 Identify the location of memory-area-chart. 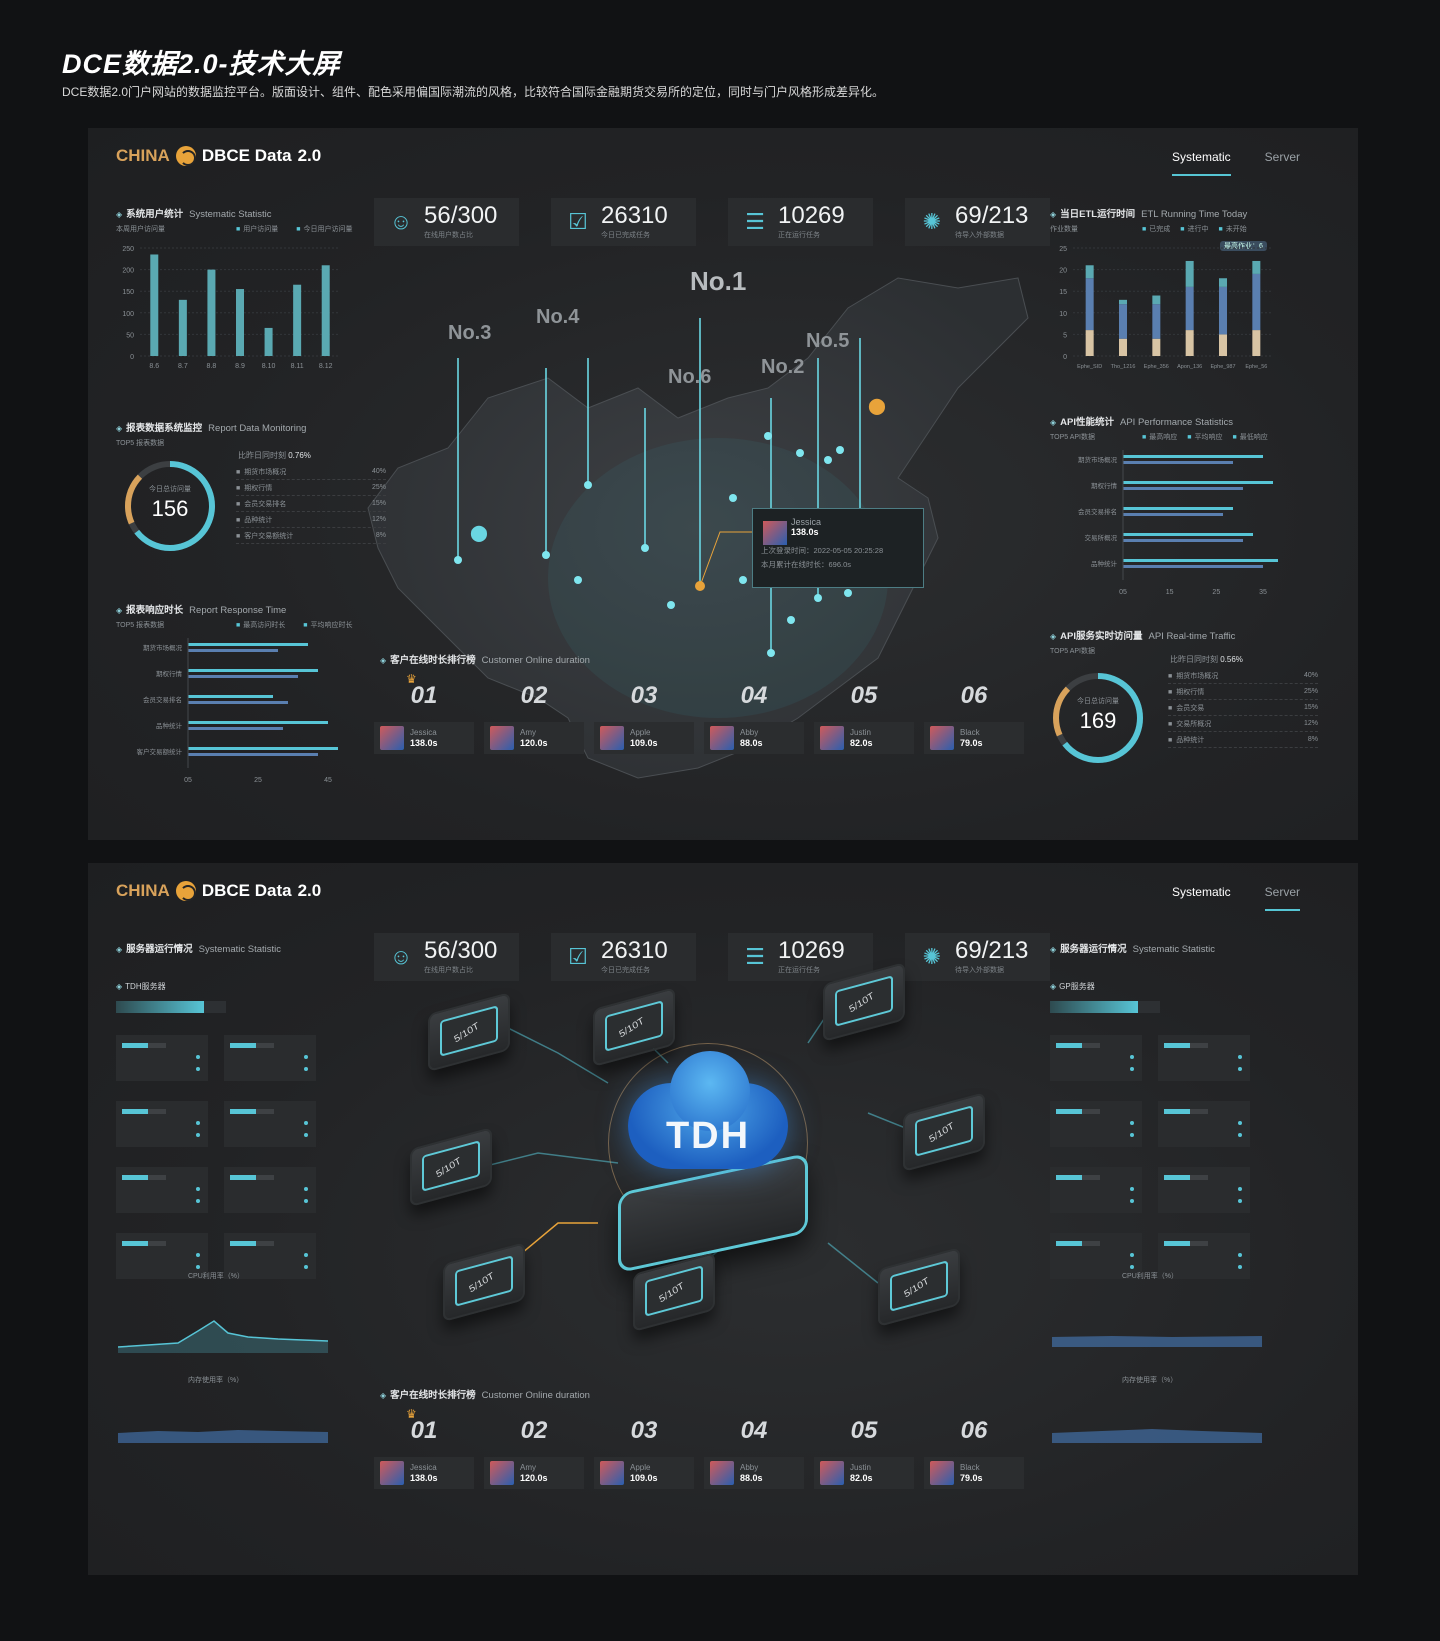
(1157, 1436).